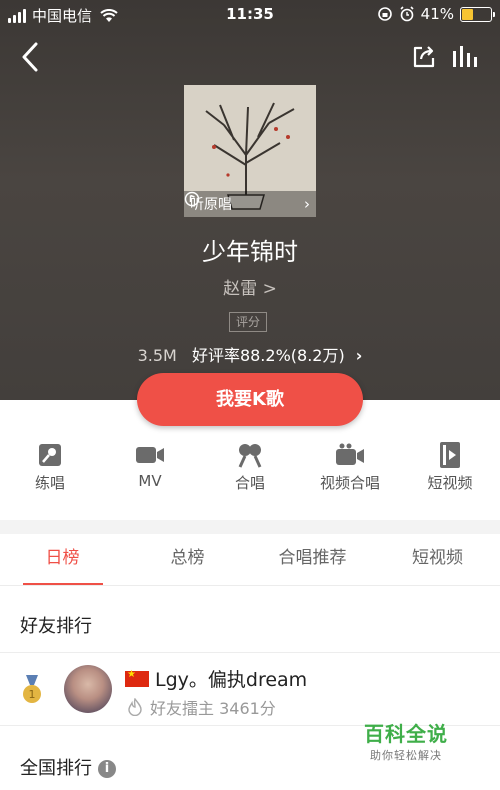 The image size is (500, 790). I want to click on battery-percent: 41%, so click(437, 14).